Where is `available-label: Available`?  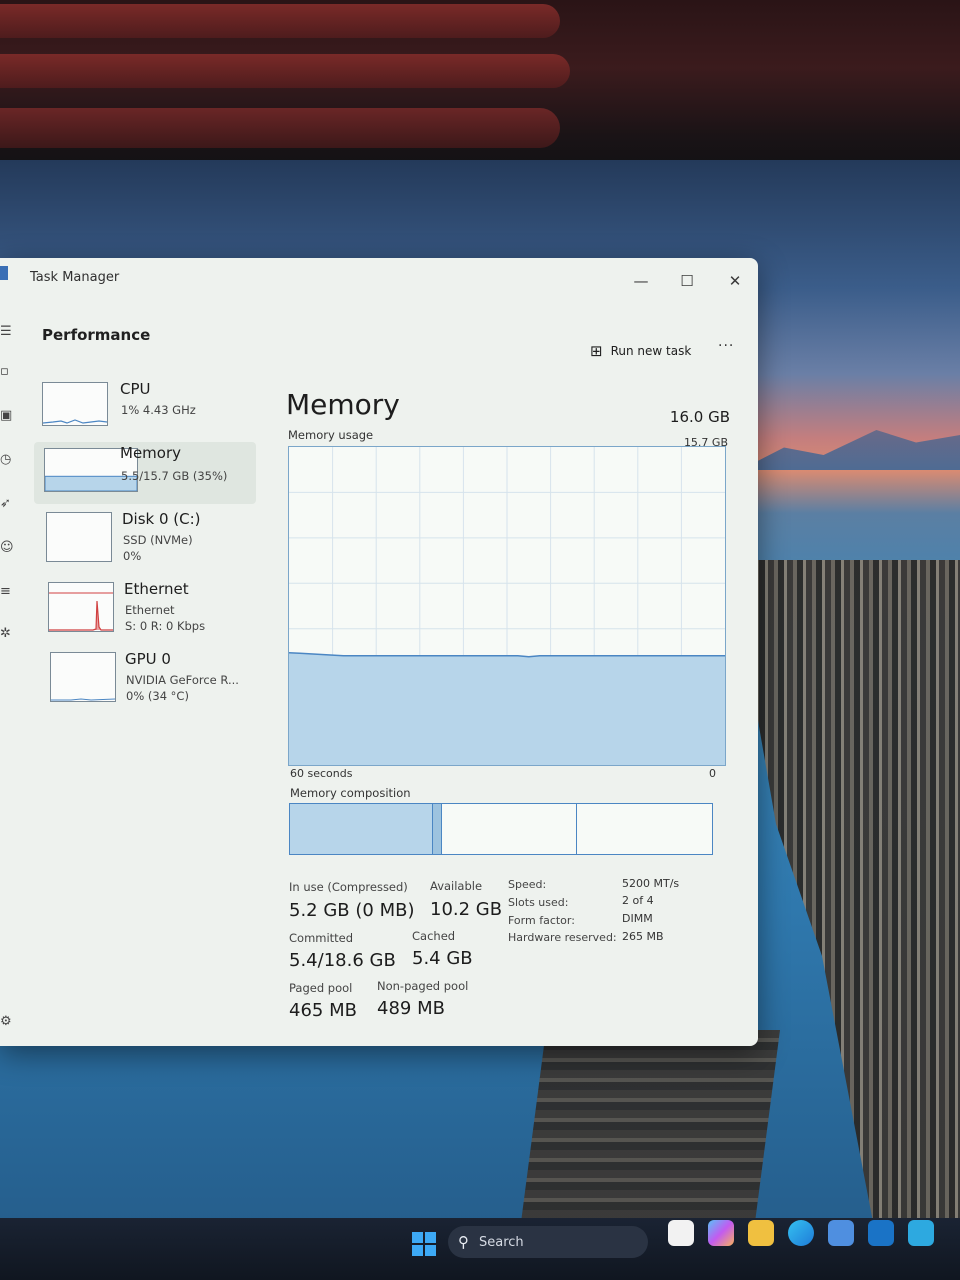
available-label: Available is located at coordinates (456, 886).